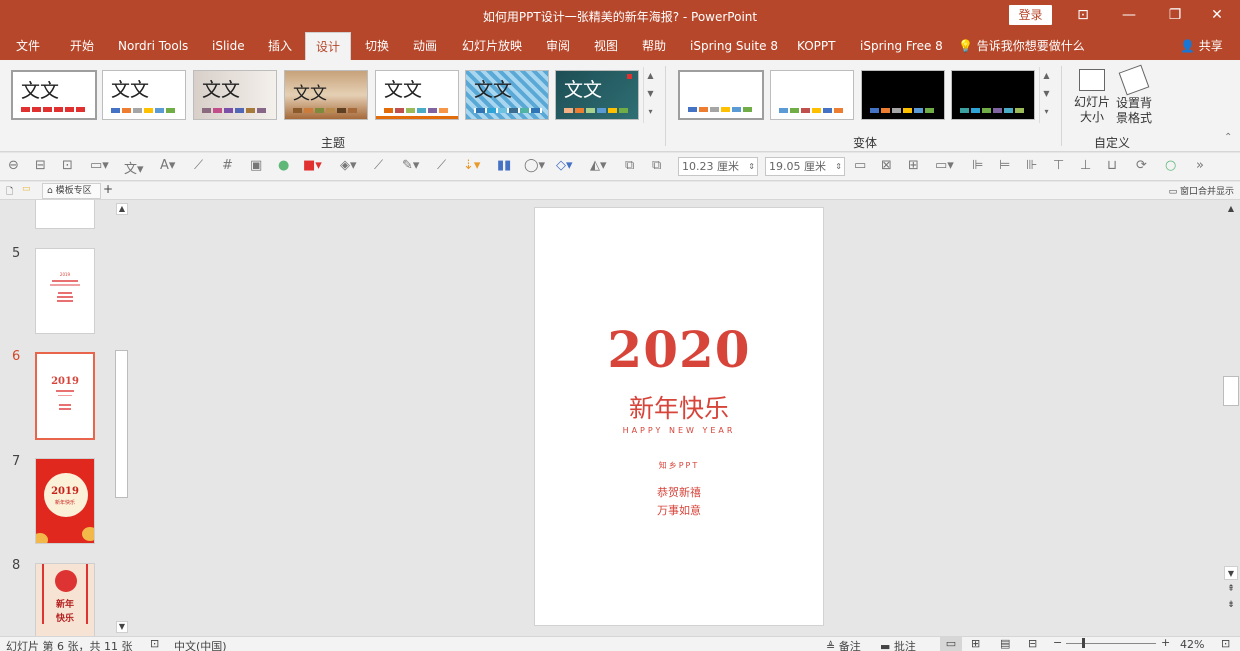 The width and height of the screenshot is (1240, 651). Describe the element at coordinates (564, 165) in the screenshot. I see `shape-merge-icon: ◇▾` at that location.